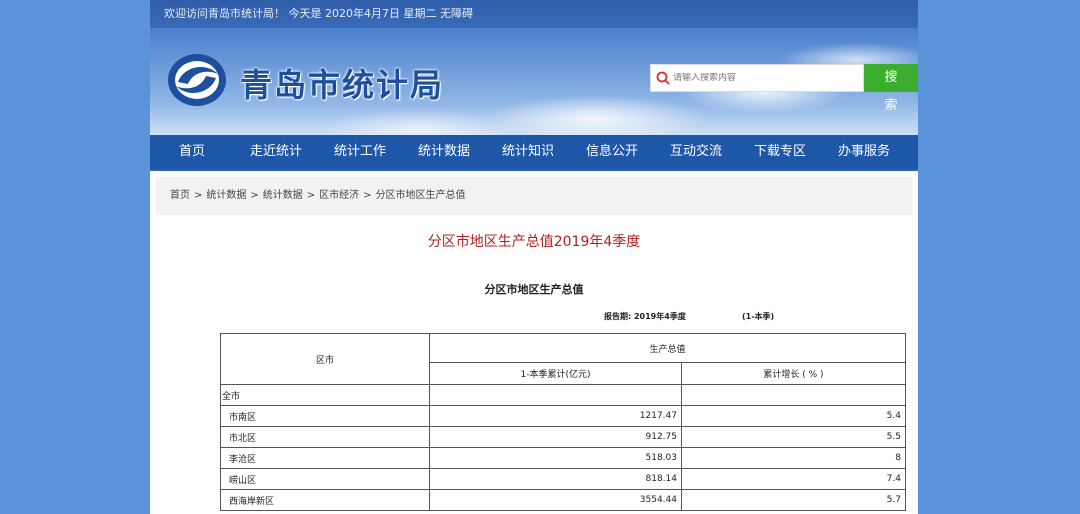  What do you see at coordinates (793, 416) in the screenshot?
I see `row-growth: 5.4` at bounding box center [793, 416].